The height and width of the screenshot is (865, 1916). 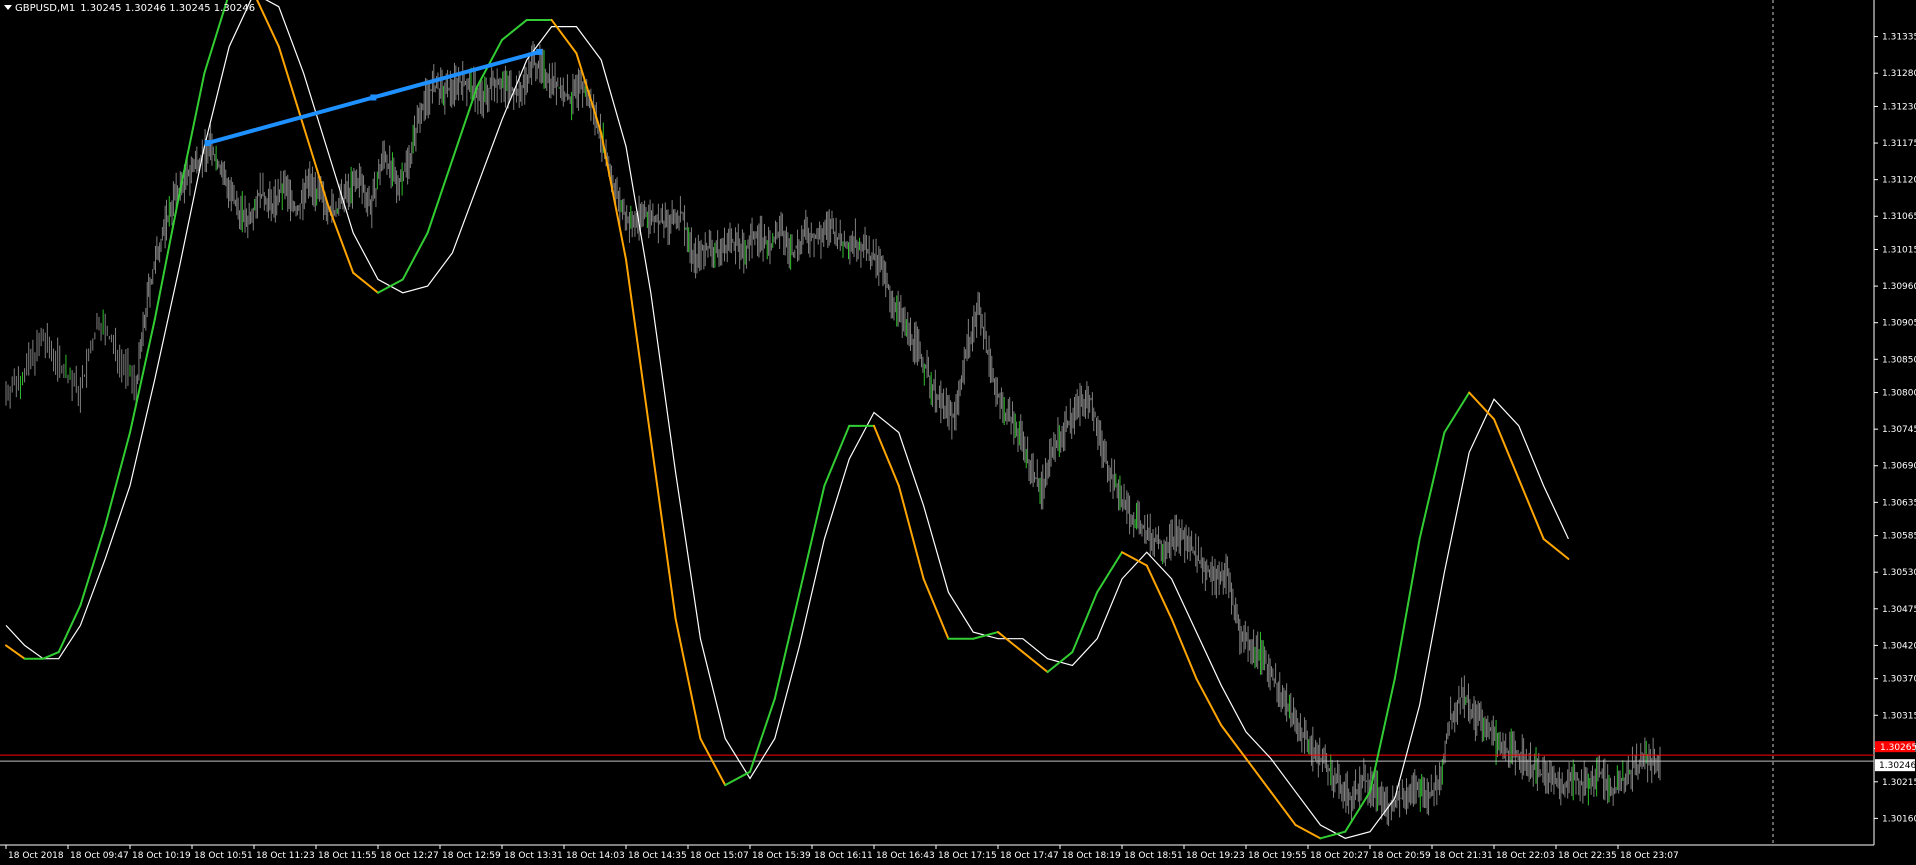 What do you see at coordinates (967, 856) in the screenshot?
I see `x-tick-label: 18 Oct 17:15` at bounding box center [967, 856].